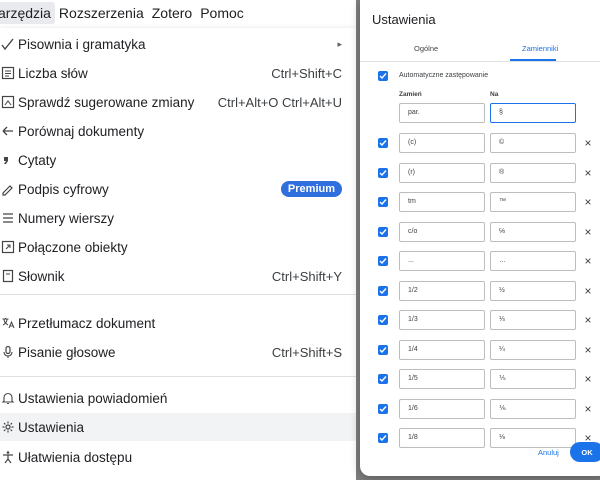 The width and height of the screenshot is (600, 480). Describe the element at coordinates (178, 276) in the screenshot. I see `menu-item-dictionary: Słownik Ctrl+Shift+Y` at that location.